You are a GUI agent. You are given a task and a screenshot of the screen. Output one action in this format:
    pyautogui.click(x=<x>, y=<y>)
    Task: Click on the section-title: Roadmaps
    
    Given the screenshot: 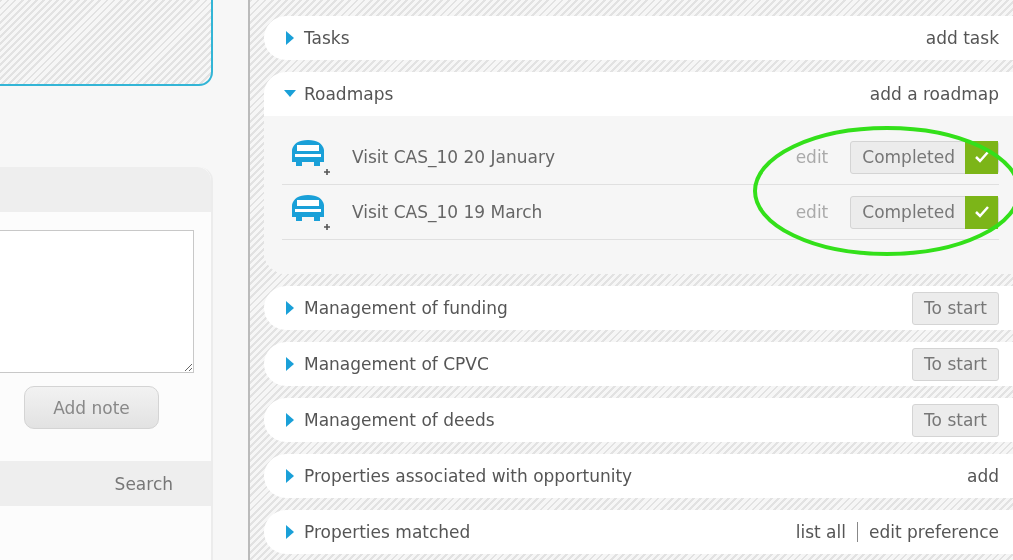 What is the action you would take?
    pyautogui.click(x=583, y=94)
    